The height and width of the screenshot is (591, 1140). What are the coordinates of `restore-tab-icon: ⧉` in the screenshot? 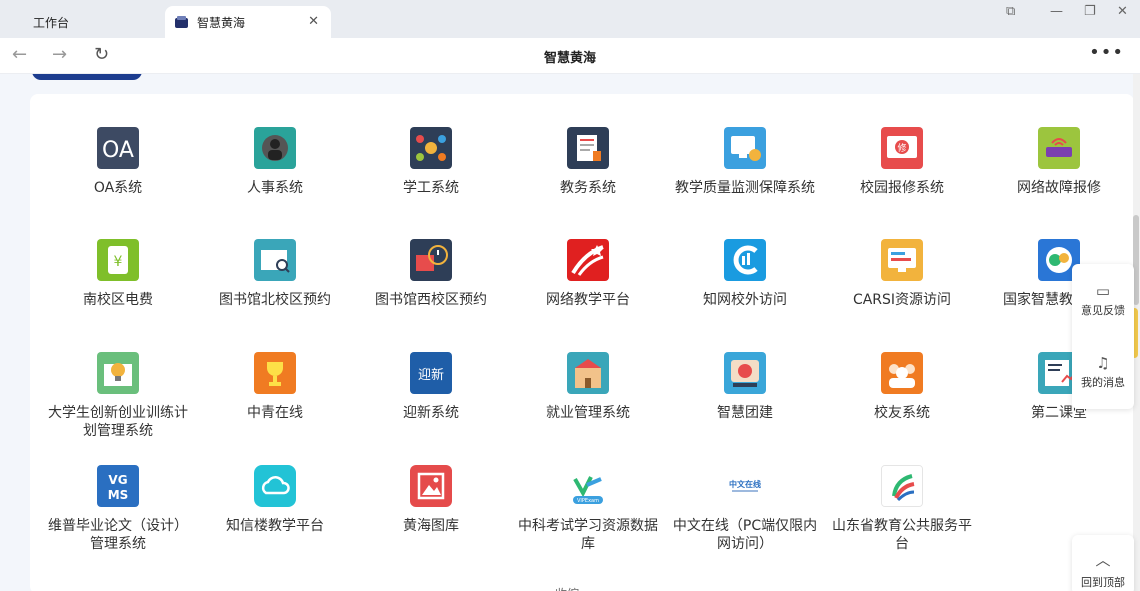 It's located at (1010, 11).